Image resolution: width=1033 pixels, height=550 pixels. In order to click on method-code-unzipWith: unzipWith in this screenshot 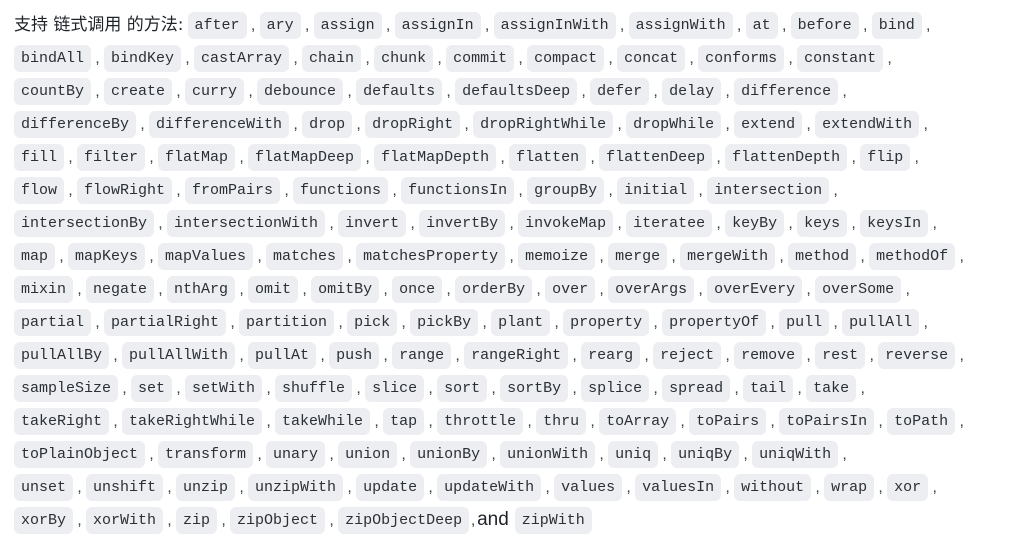, I will do `click(296, 488)`.